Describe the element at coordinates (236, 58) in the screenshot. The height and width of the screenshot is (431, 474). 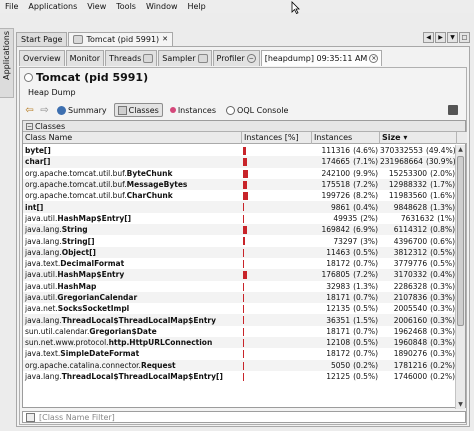
I see `tab-profiler: Profiler −` at that location.